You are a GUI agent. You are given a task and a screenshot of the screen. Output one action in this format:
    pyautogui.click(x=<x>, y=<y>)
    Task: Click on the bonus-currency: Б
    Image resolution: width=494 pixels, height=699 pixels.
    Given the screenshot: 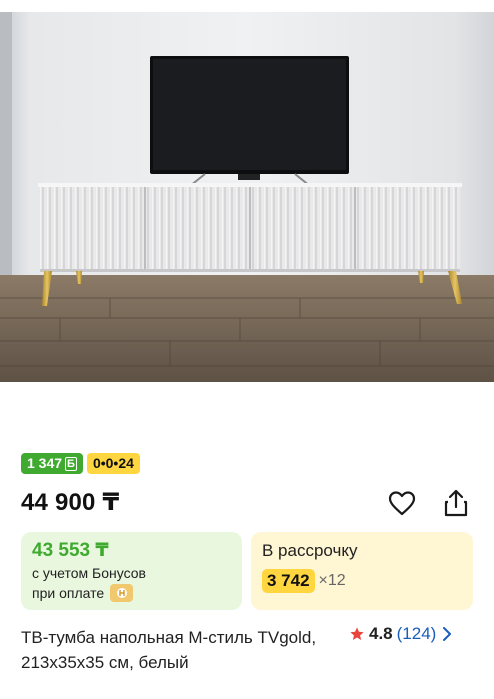 What is the action you would take?
    pyautogui.click(x=71, y=463)
    